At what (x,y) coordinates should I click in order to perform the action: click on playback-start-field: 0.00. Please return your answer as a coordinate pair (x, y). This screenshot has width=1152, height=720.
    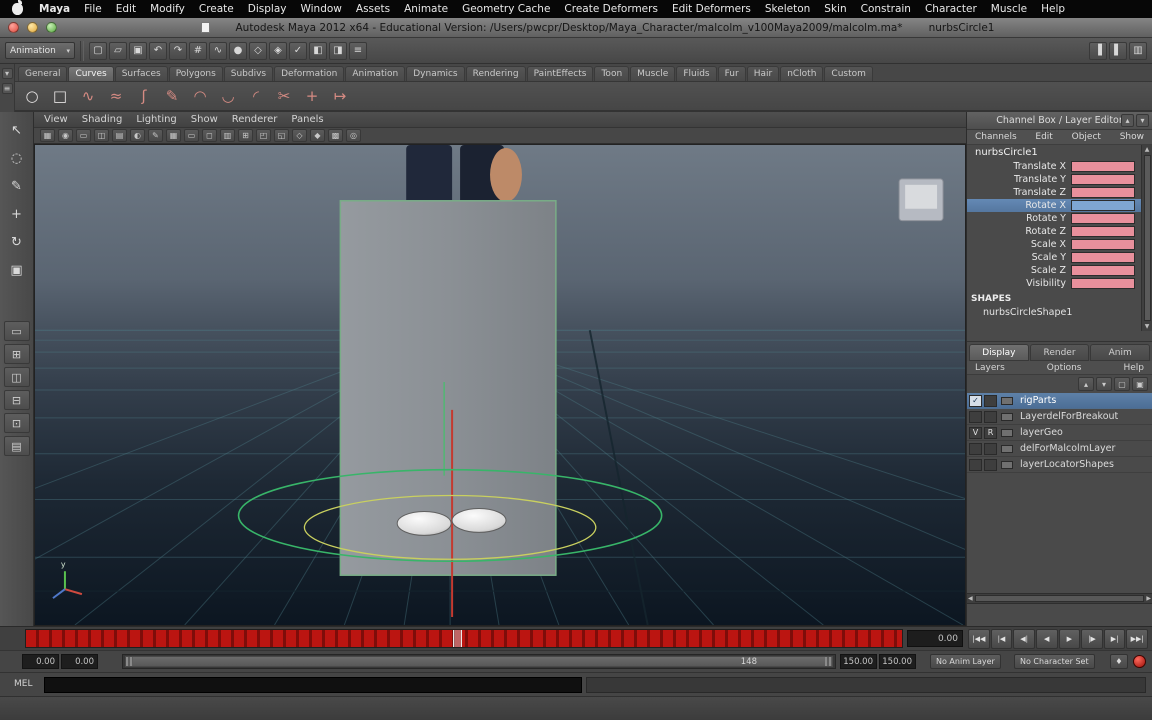
    Looking at the image, I should click on (79, 661).